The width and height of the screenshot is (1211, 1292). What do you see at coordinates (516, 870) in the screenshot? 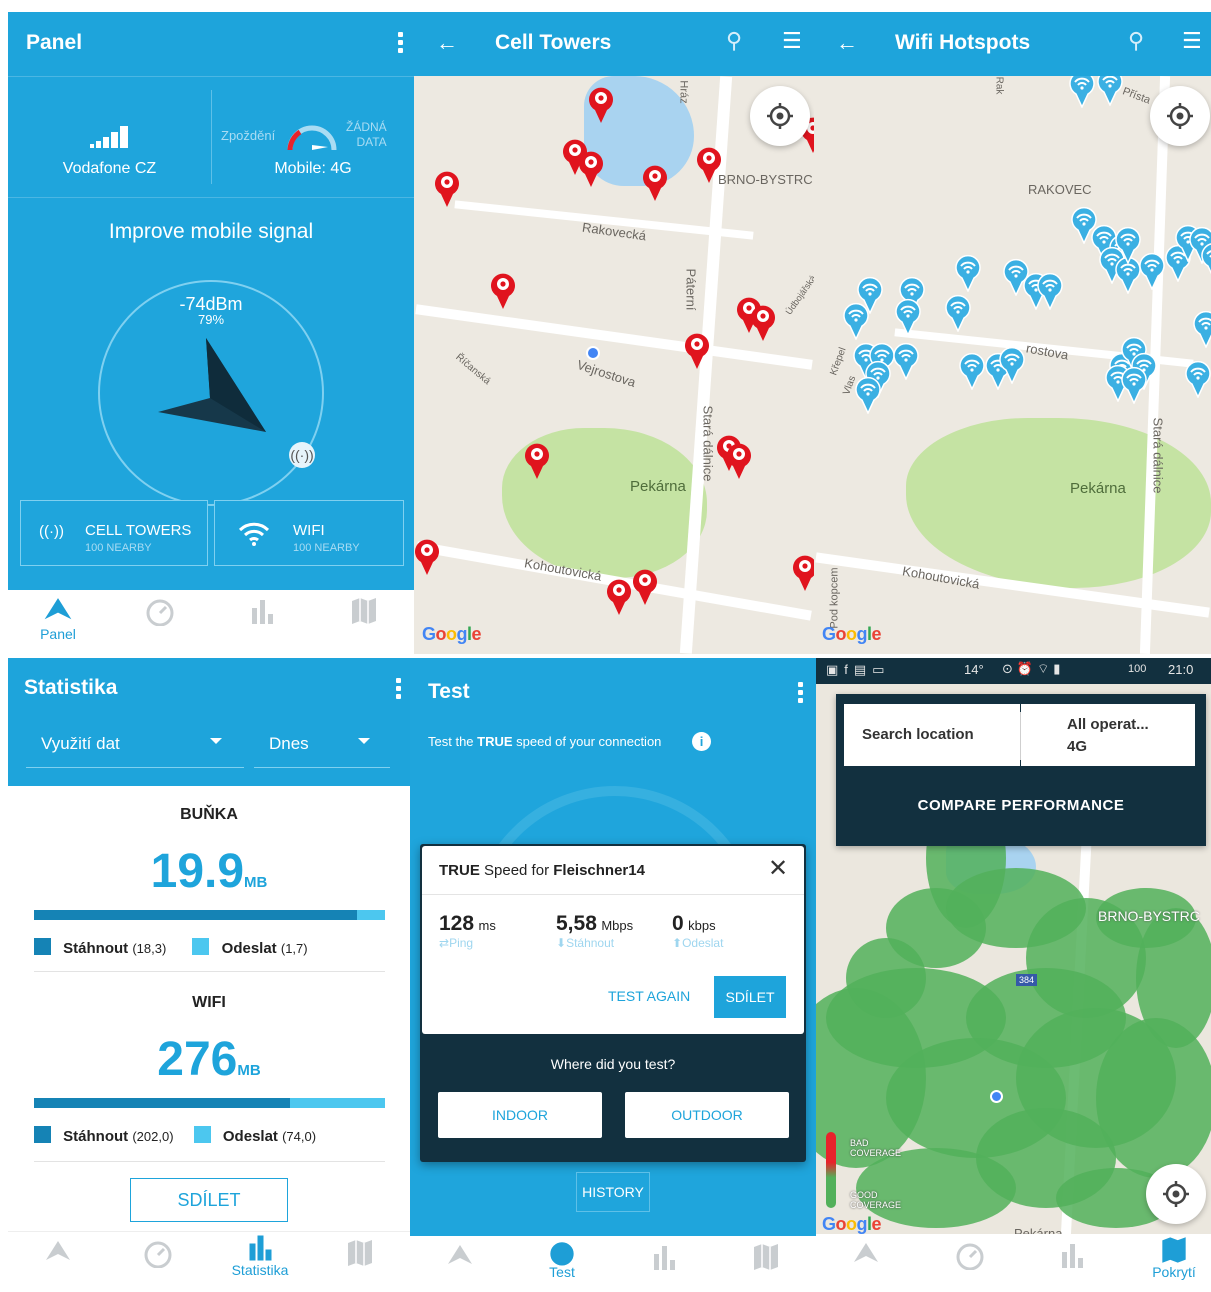
I see `title-text: Speed for` at bounding box center [516, 870].